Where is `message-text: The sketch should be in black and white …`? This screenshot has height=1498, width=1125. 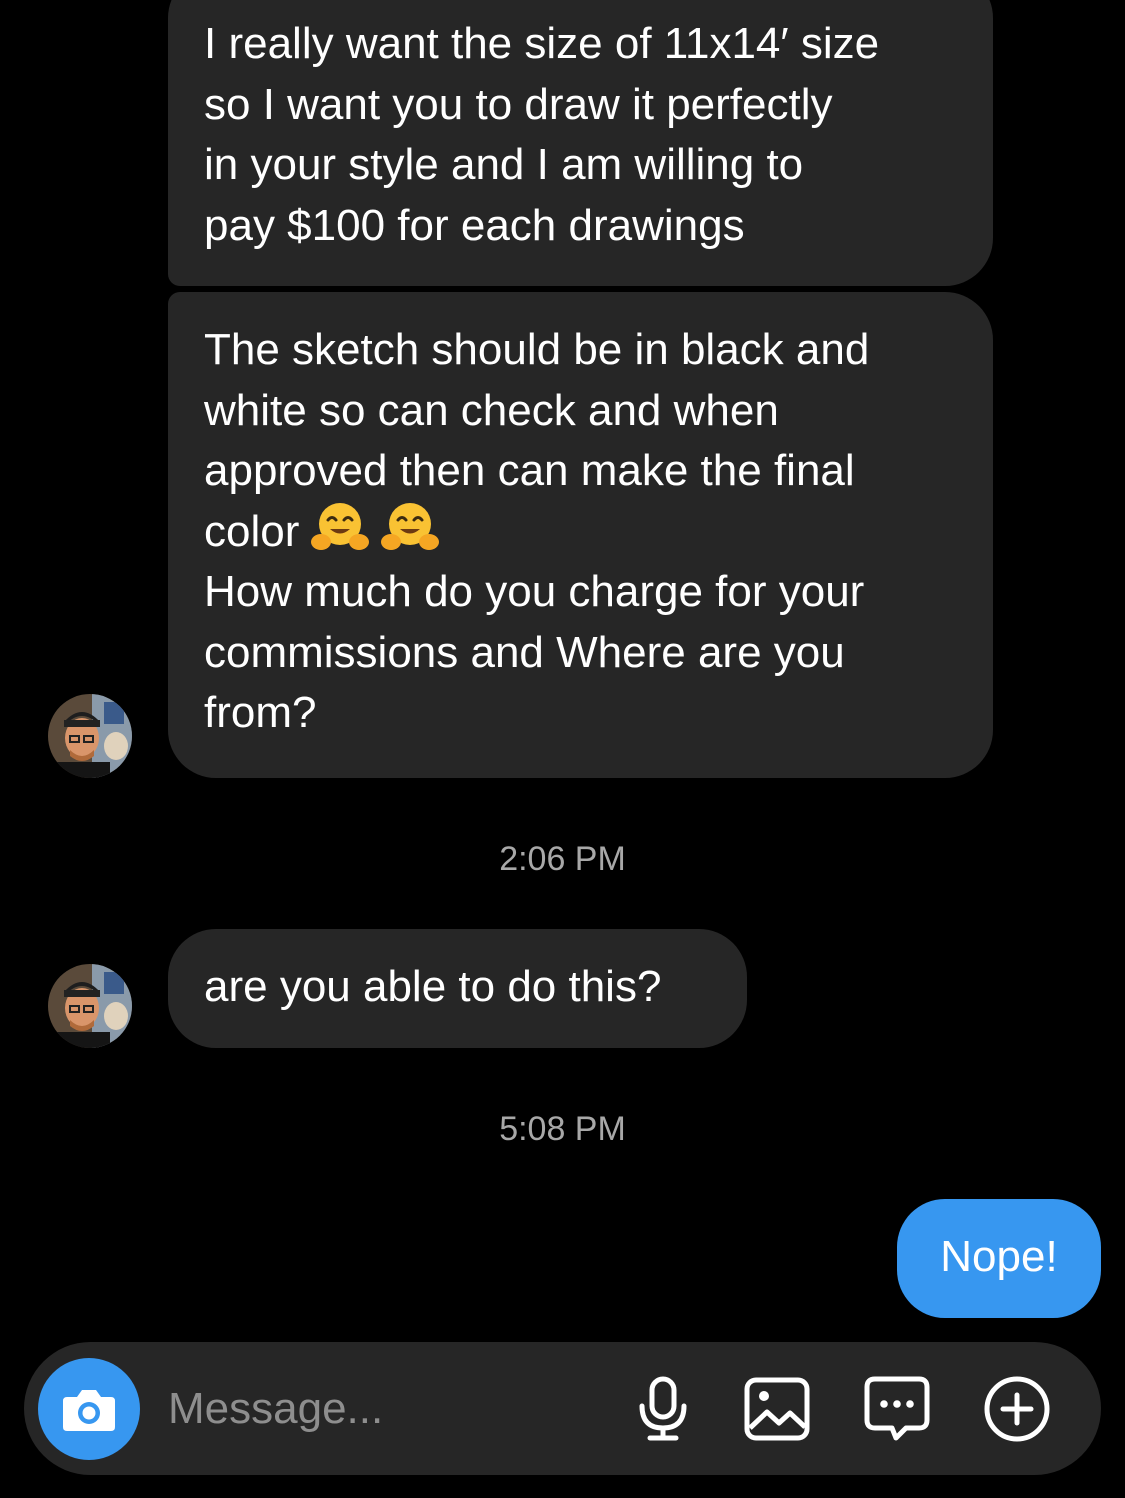
message-text: The sketch should be in black and white … is located at coordinates (537, 440).